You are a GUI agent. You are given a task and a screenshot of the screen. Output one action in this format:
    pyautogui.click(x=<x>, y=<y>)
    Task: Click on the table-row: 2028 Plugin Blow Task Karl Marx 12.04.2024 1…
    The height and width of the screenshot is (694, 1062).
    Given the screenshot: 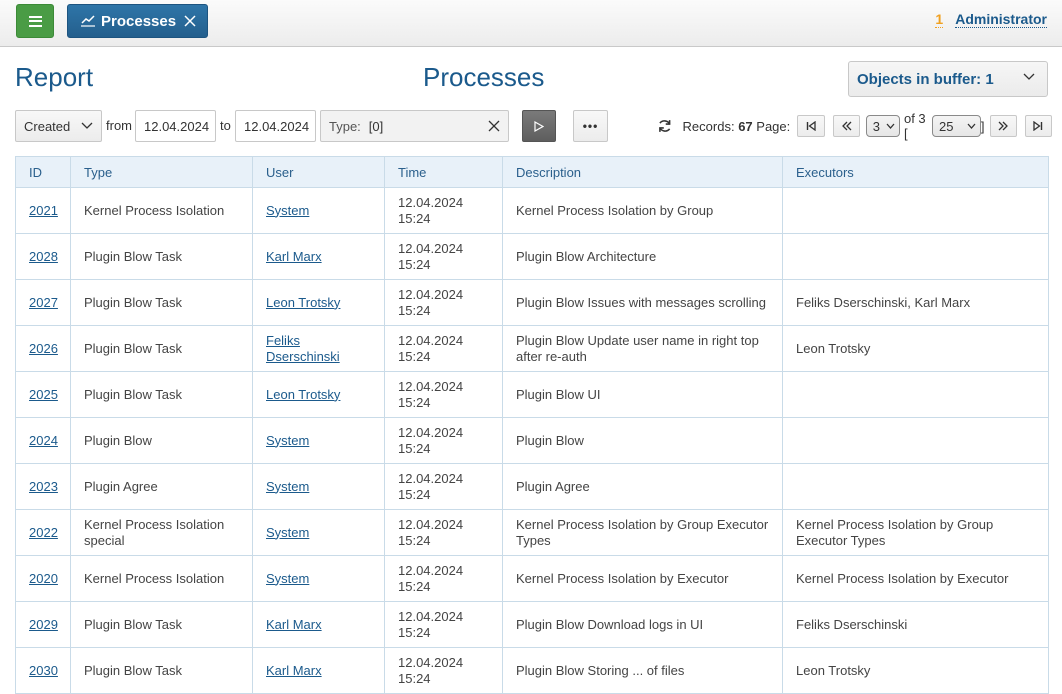 What is the action you would take?
    pyautogui.click(x=532, y=256)
    